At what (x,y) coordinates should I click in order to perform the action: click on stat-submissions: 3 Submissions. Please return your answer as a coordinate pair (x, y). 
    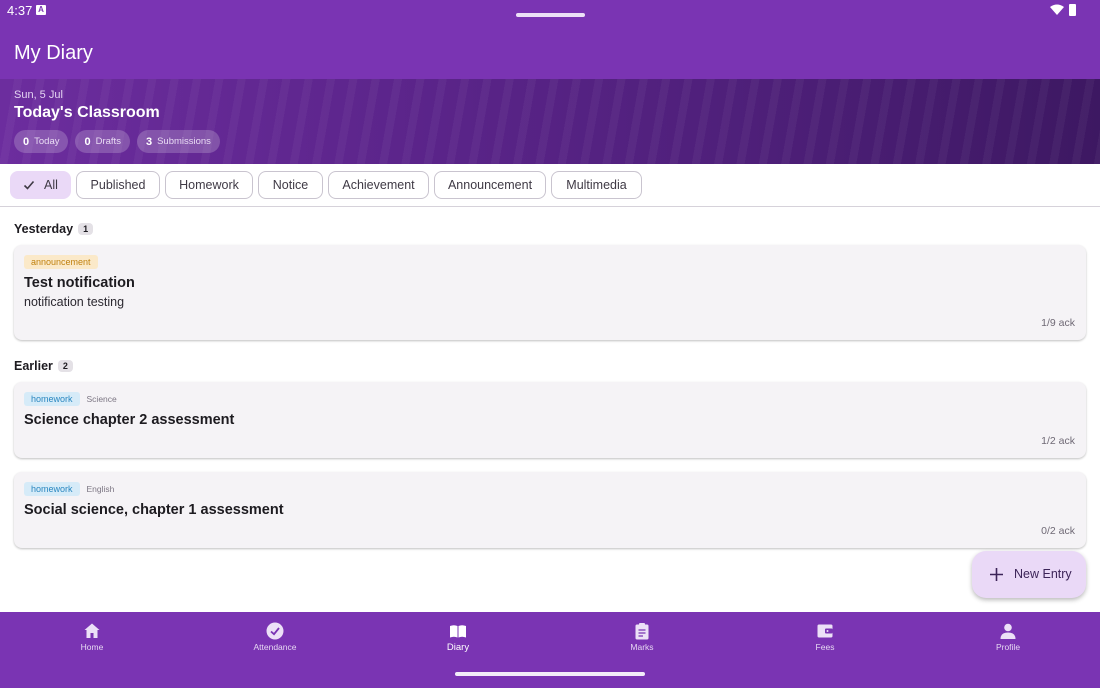
    Looking at the image, I should click on (178, 141).